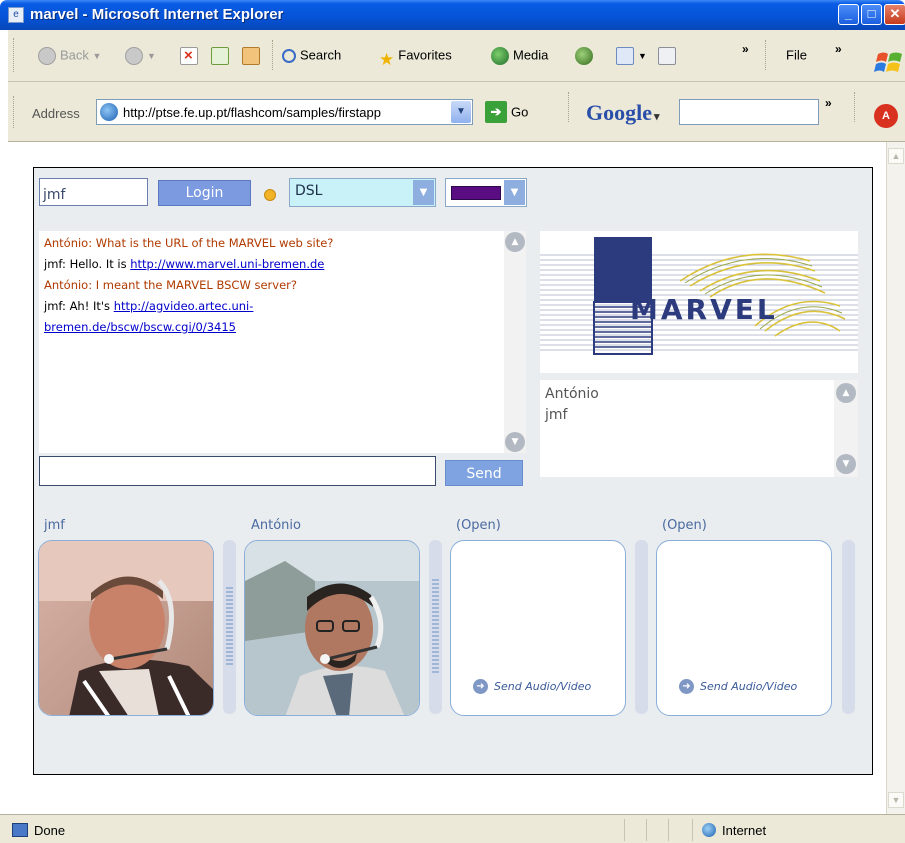 The width and height of the screenshot is (905, 843). I want to click on google-search-input, so click(749, 112).